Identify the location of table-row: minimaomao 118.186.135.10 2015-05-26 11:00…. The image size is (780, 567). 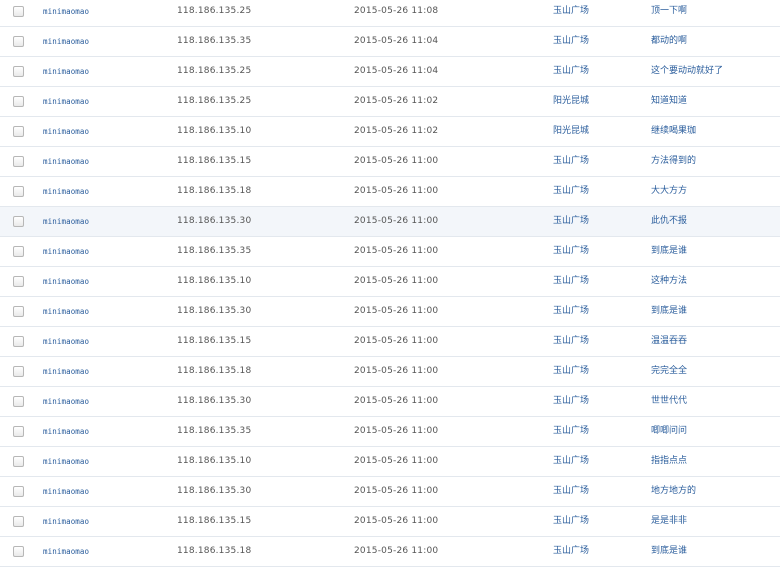
(390, 282).